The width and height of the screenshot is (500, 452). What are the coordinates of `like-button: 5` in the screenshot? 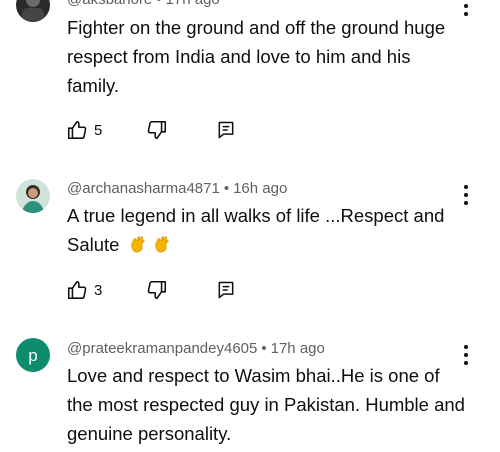 It's located at (84, 130).